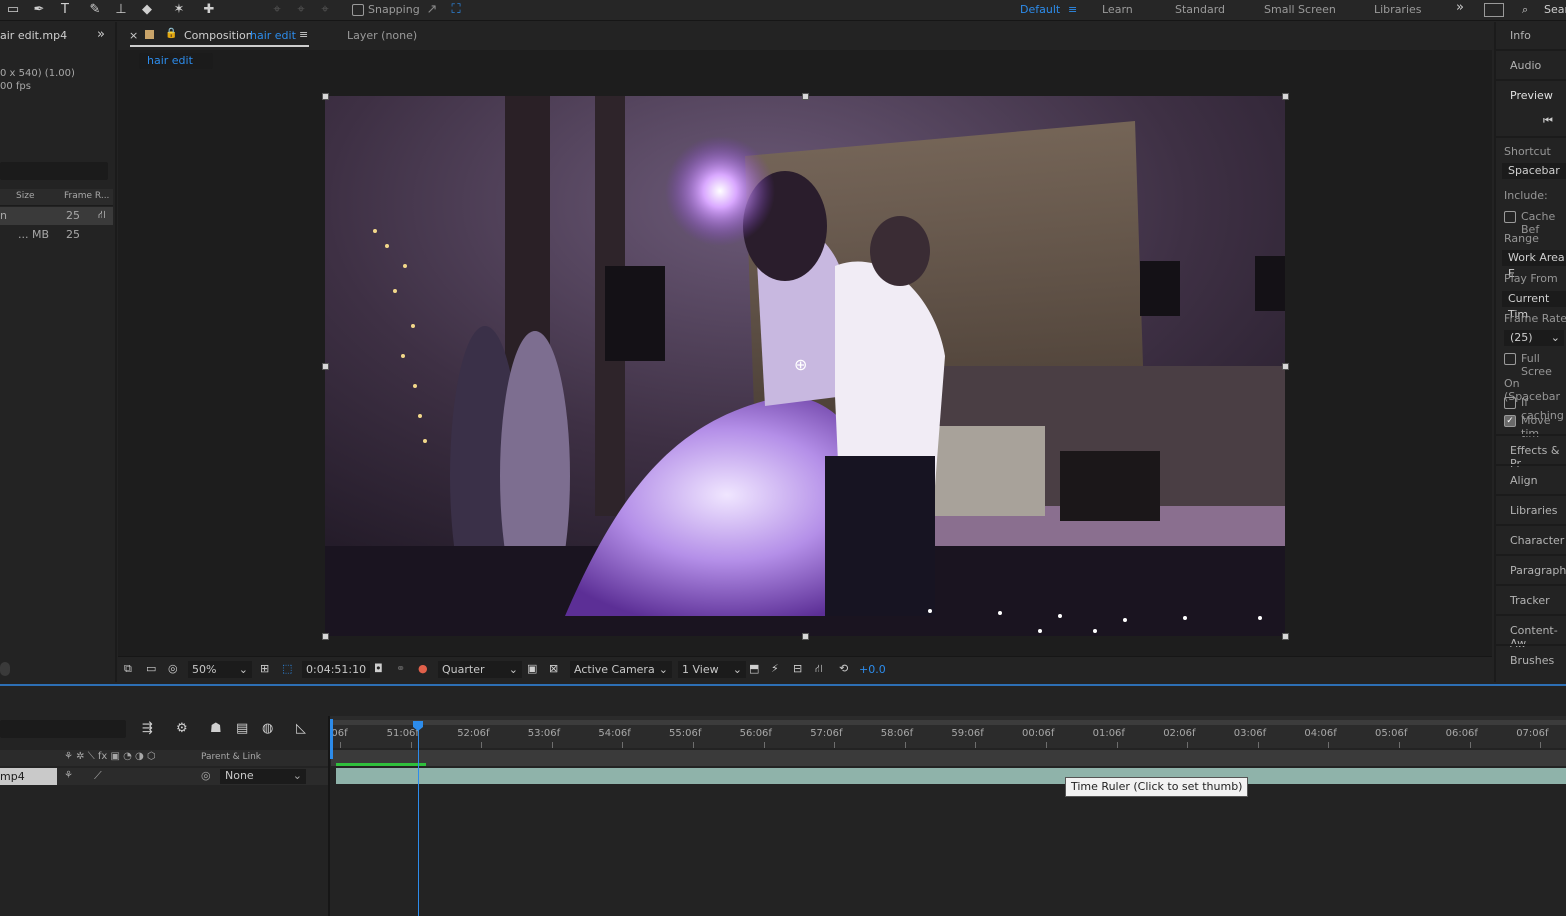  I want to click on rectangle-tool-icon: ▭, so click(13, 9).